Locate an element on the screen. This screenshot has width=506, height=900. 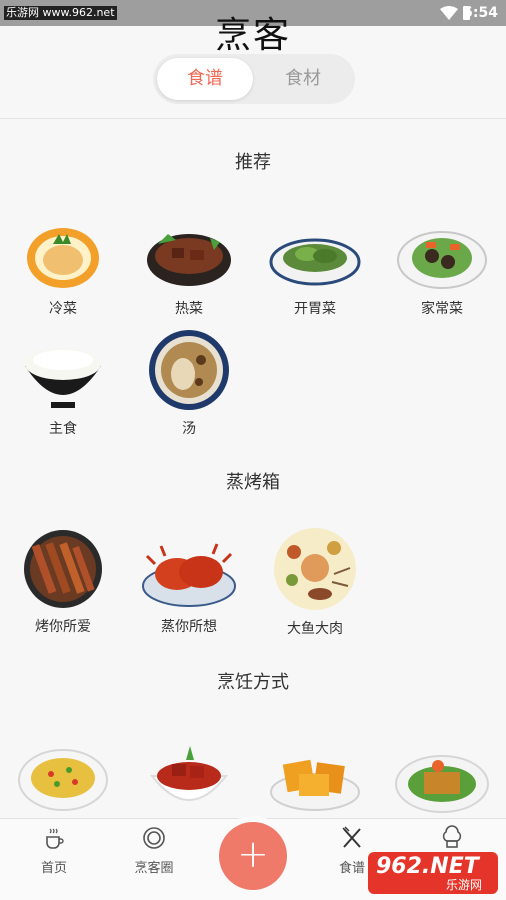
category-staple: 主食 is located at coordinates (63, 389).